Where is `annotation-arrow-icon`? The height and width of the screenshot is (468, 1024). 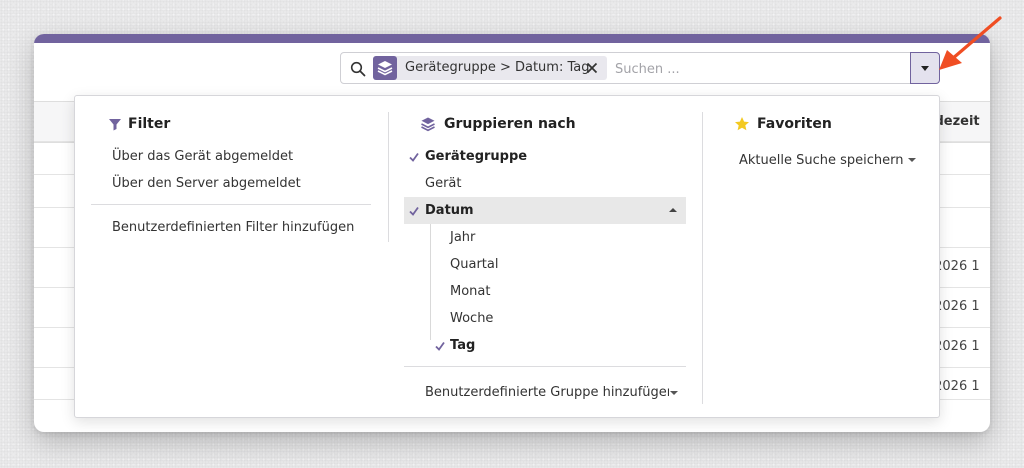 annotation-arrow-icon is located at coordinates (970, 43).